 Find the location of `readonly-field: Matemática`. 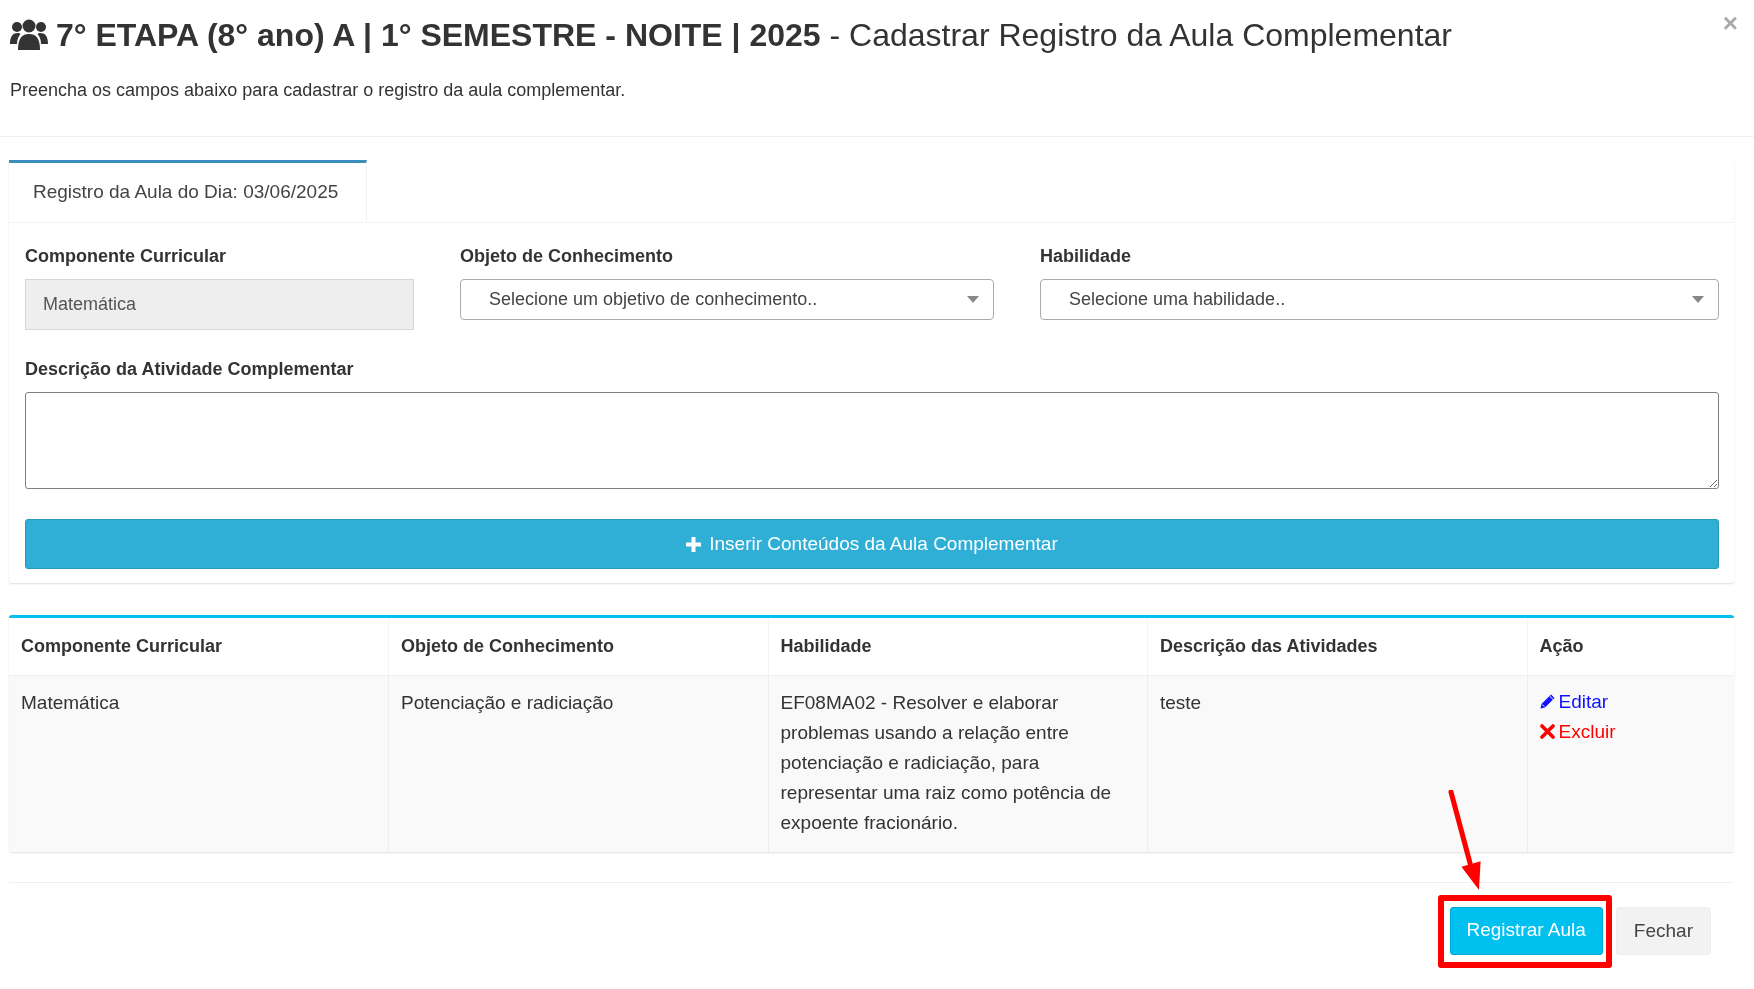

readonly-field: Matemática is located at coordinates (219, 304).